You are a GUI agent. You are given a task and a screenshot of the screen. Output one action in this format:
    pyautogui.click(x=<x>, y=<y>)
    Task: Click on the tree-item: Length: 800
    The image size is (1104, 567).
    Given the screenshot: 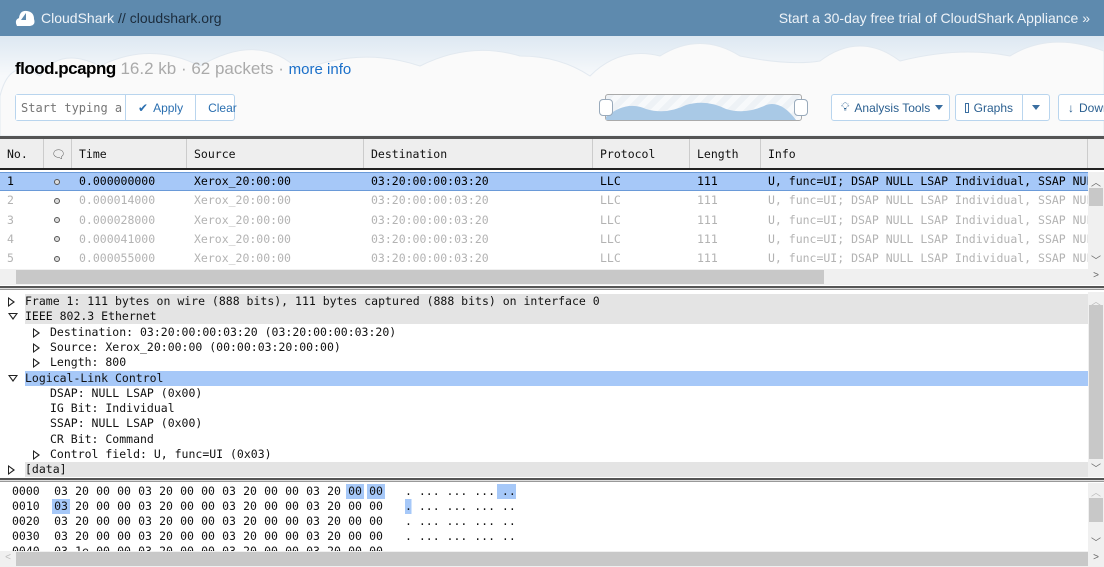 What is the action you would take?
    pyautogui.click(x=544, y=362)
    